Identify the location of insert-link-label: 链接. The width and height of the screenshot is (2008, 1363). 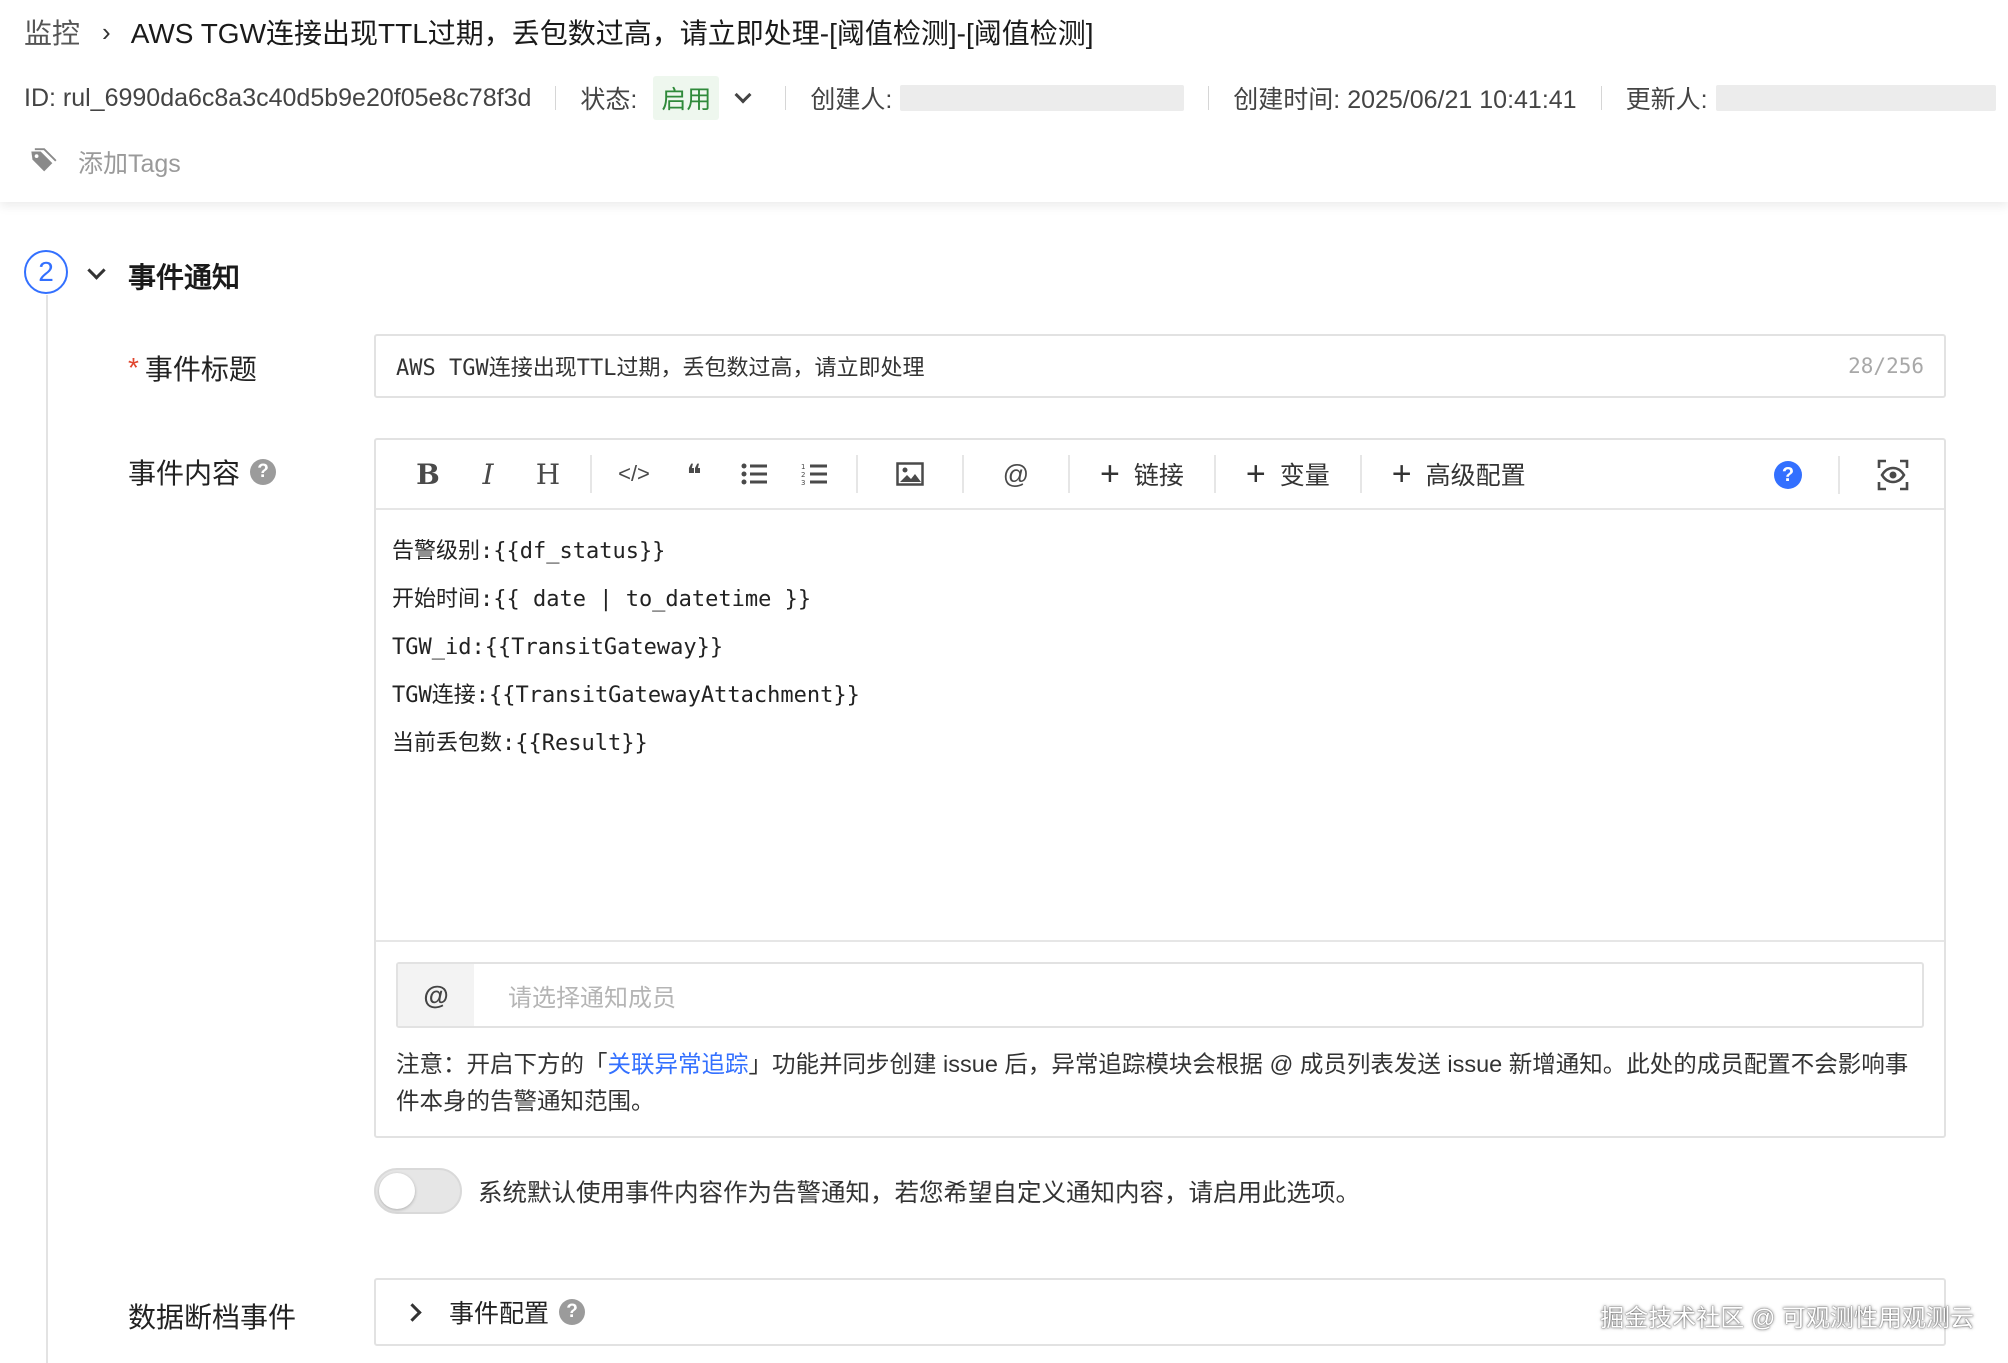
(1158, 476).